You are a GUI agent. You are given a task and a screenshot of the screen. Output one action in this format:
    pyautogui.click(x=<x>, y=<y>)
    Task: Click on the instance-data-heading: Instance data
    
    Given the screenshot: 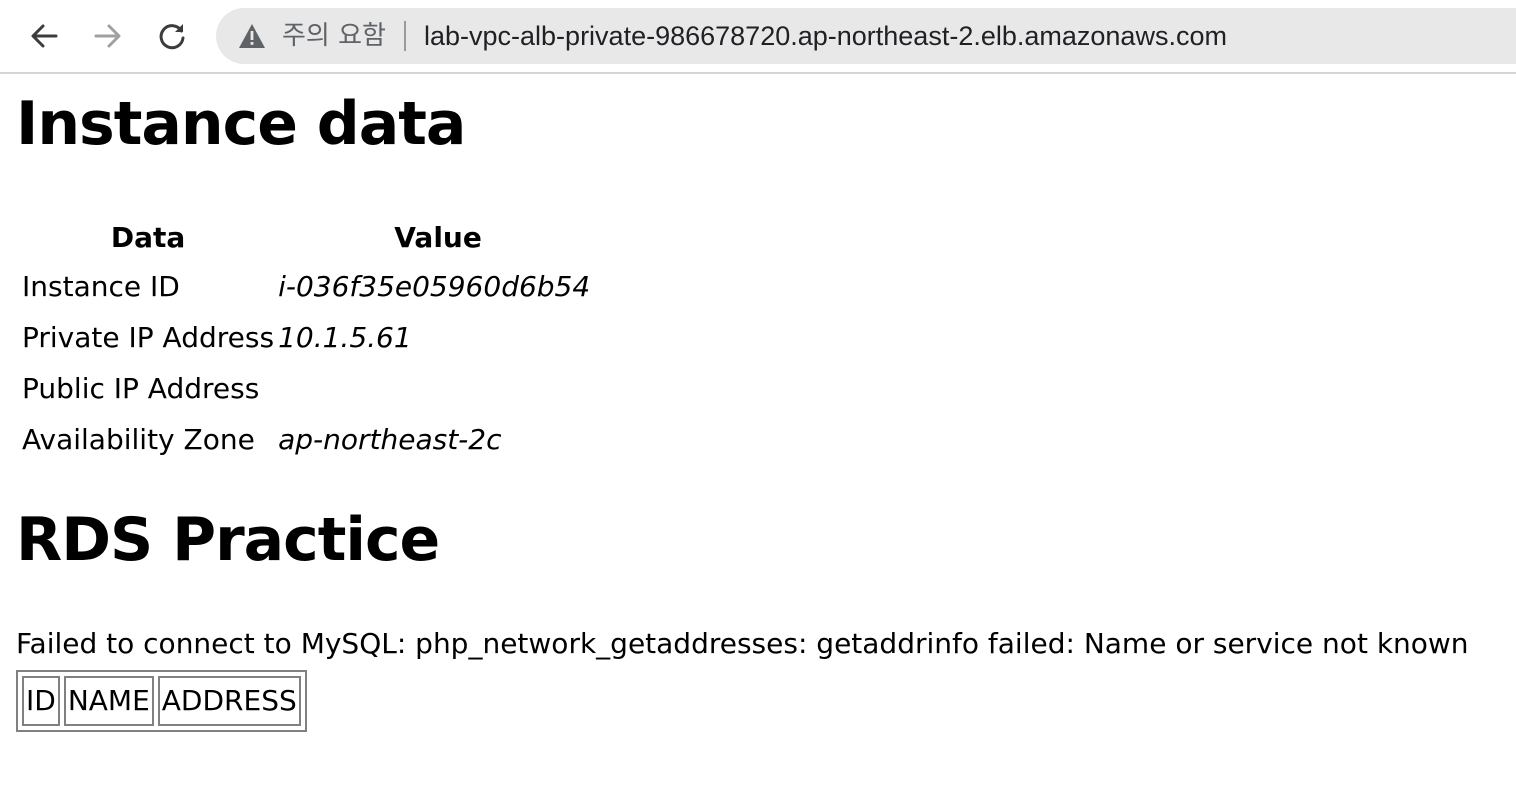 What is the action you would take?
    pyautogui.click(x=241, y=124)
    